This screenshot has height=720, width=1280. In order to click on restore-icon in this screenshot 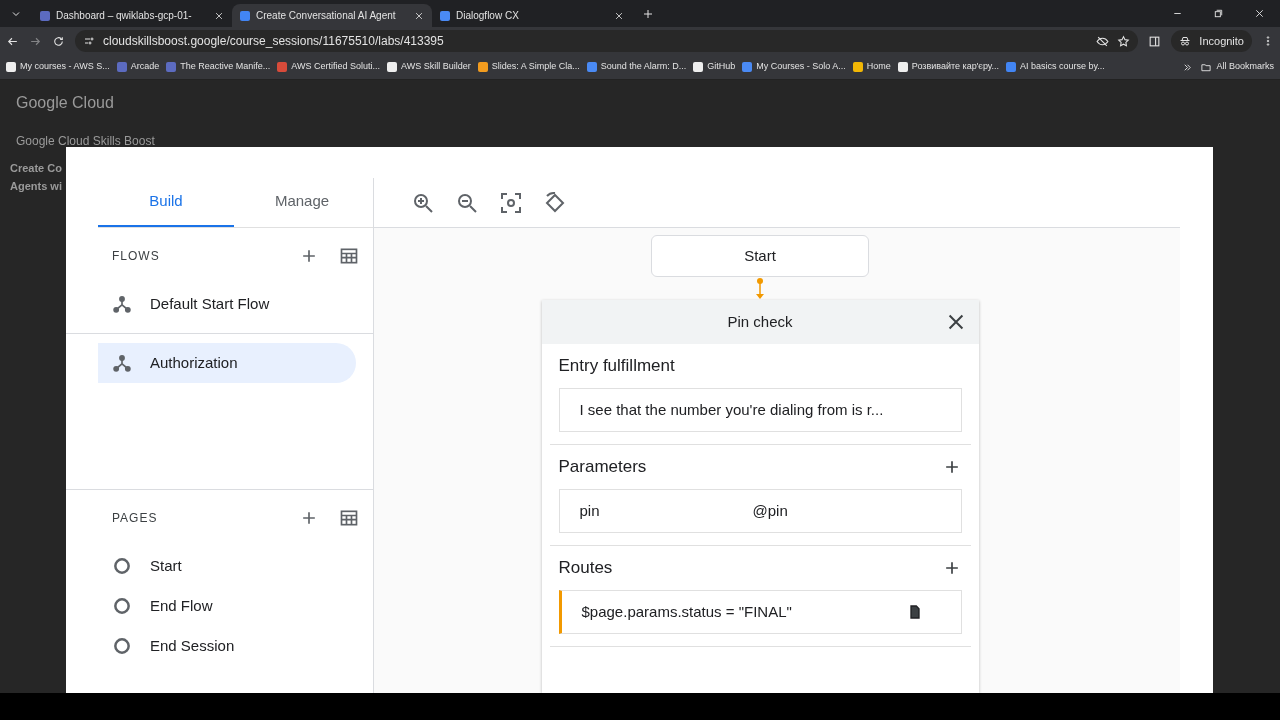, I will do `click(1218, 13)`.